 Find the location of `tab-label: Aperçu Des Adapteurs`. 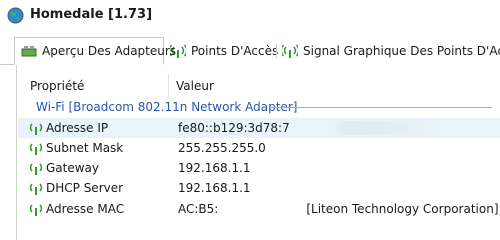

tab-label: Aperçu Des Adapteurs is located at coordinates (109, 51).